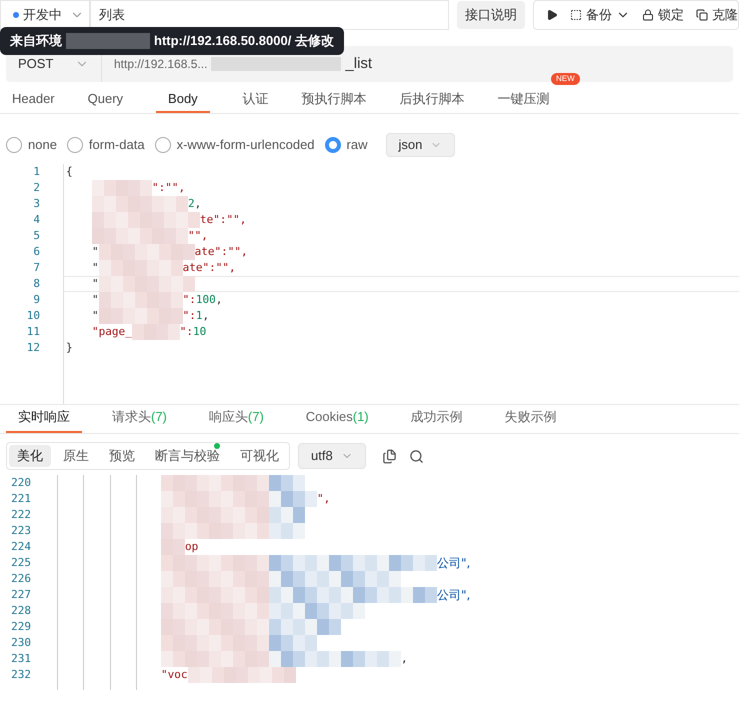  I want to click on code-text: "voc, so click(174, 675).